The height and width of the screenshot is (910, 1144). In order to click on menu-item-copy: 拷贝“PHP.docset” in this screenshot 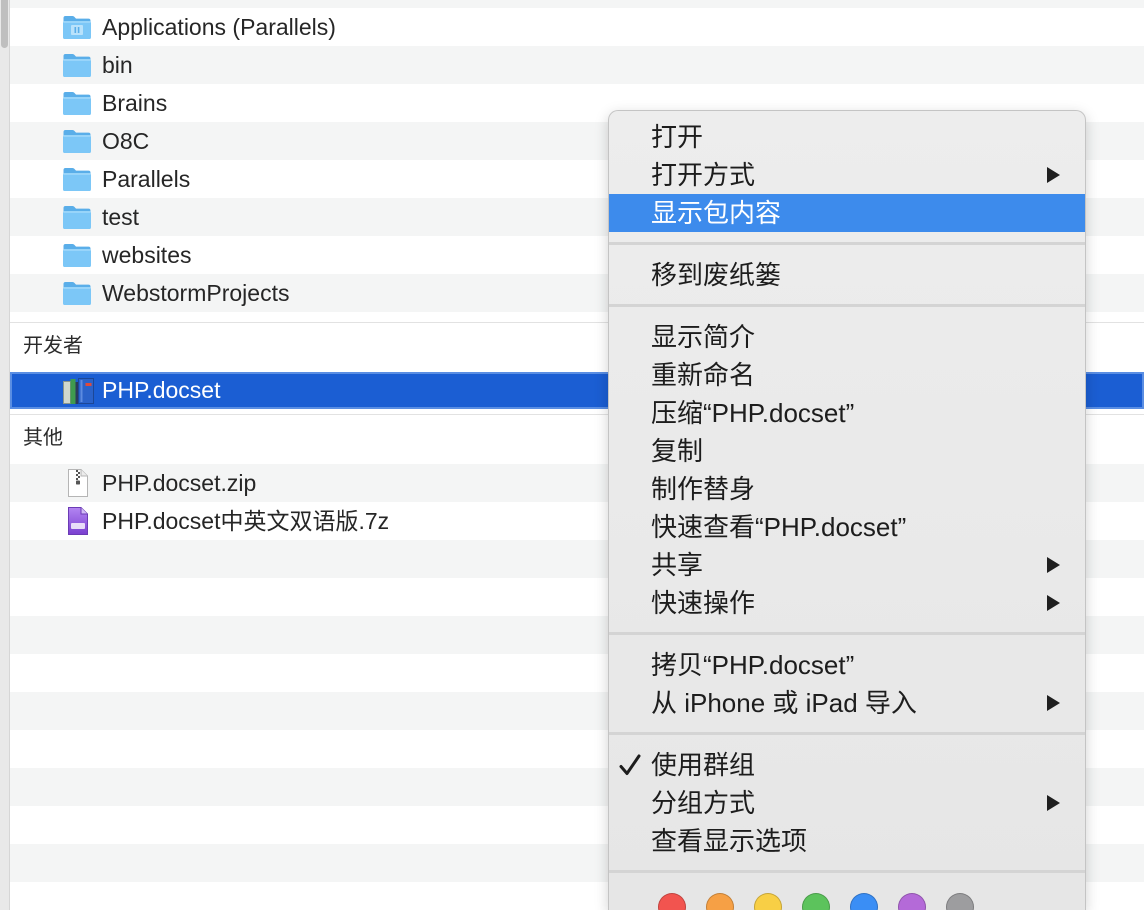, I will do `click(847, 665)`.